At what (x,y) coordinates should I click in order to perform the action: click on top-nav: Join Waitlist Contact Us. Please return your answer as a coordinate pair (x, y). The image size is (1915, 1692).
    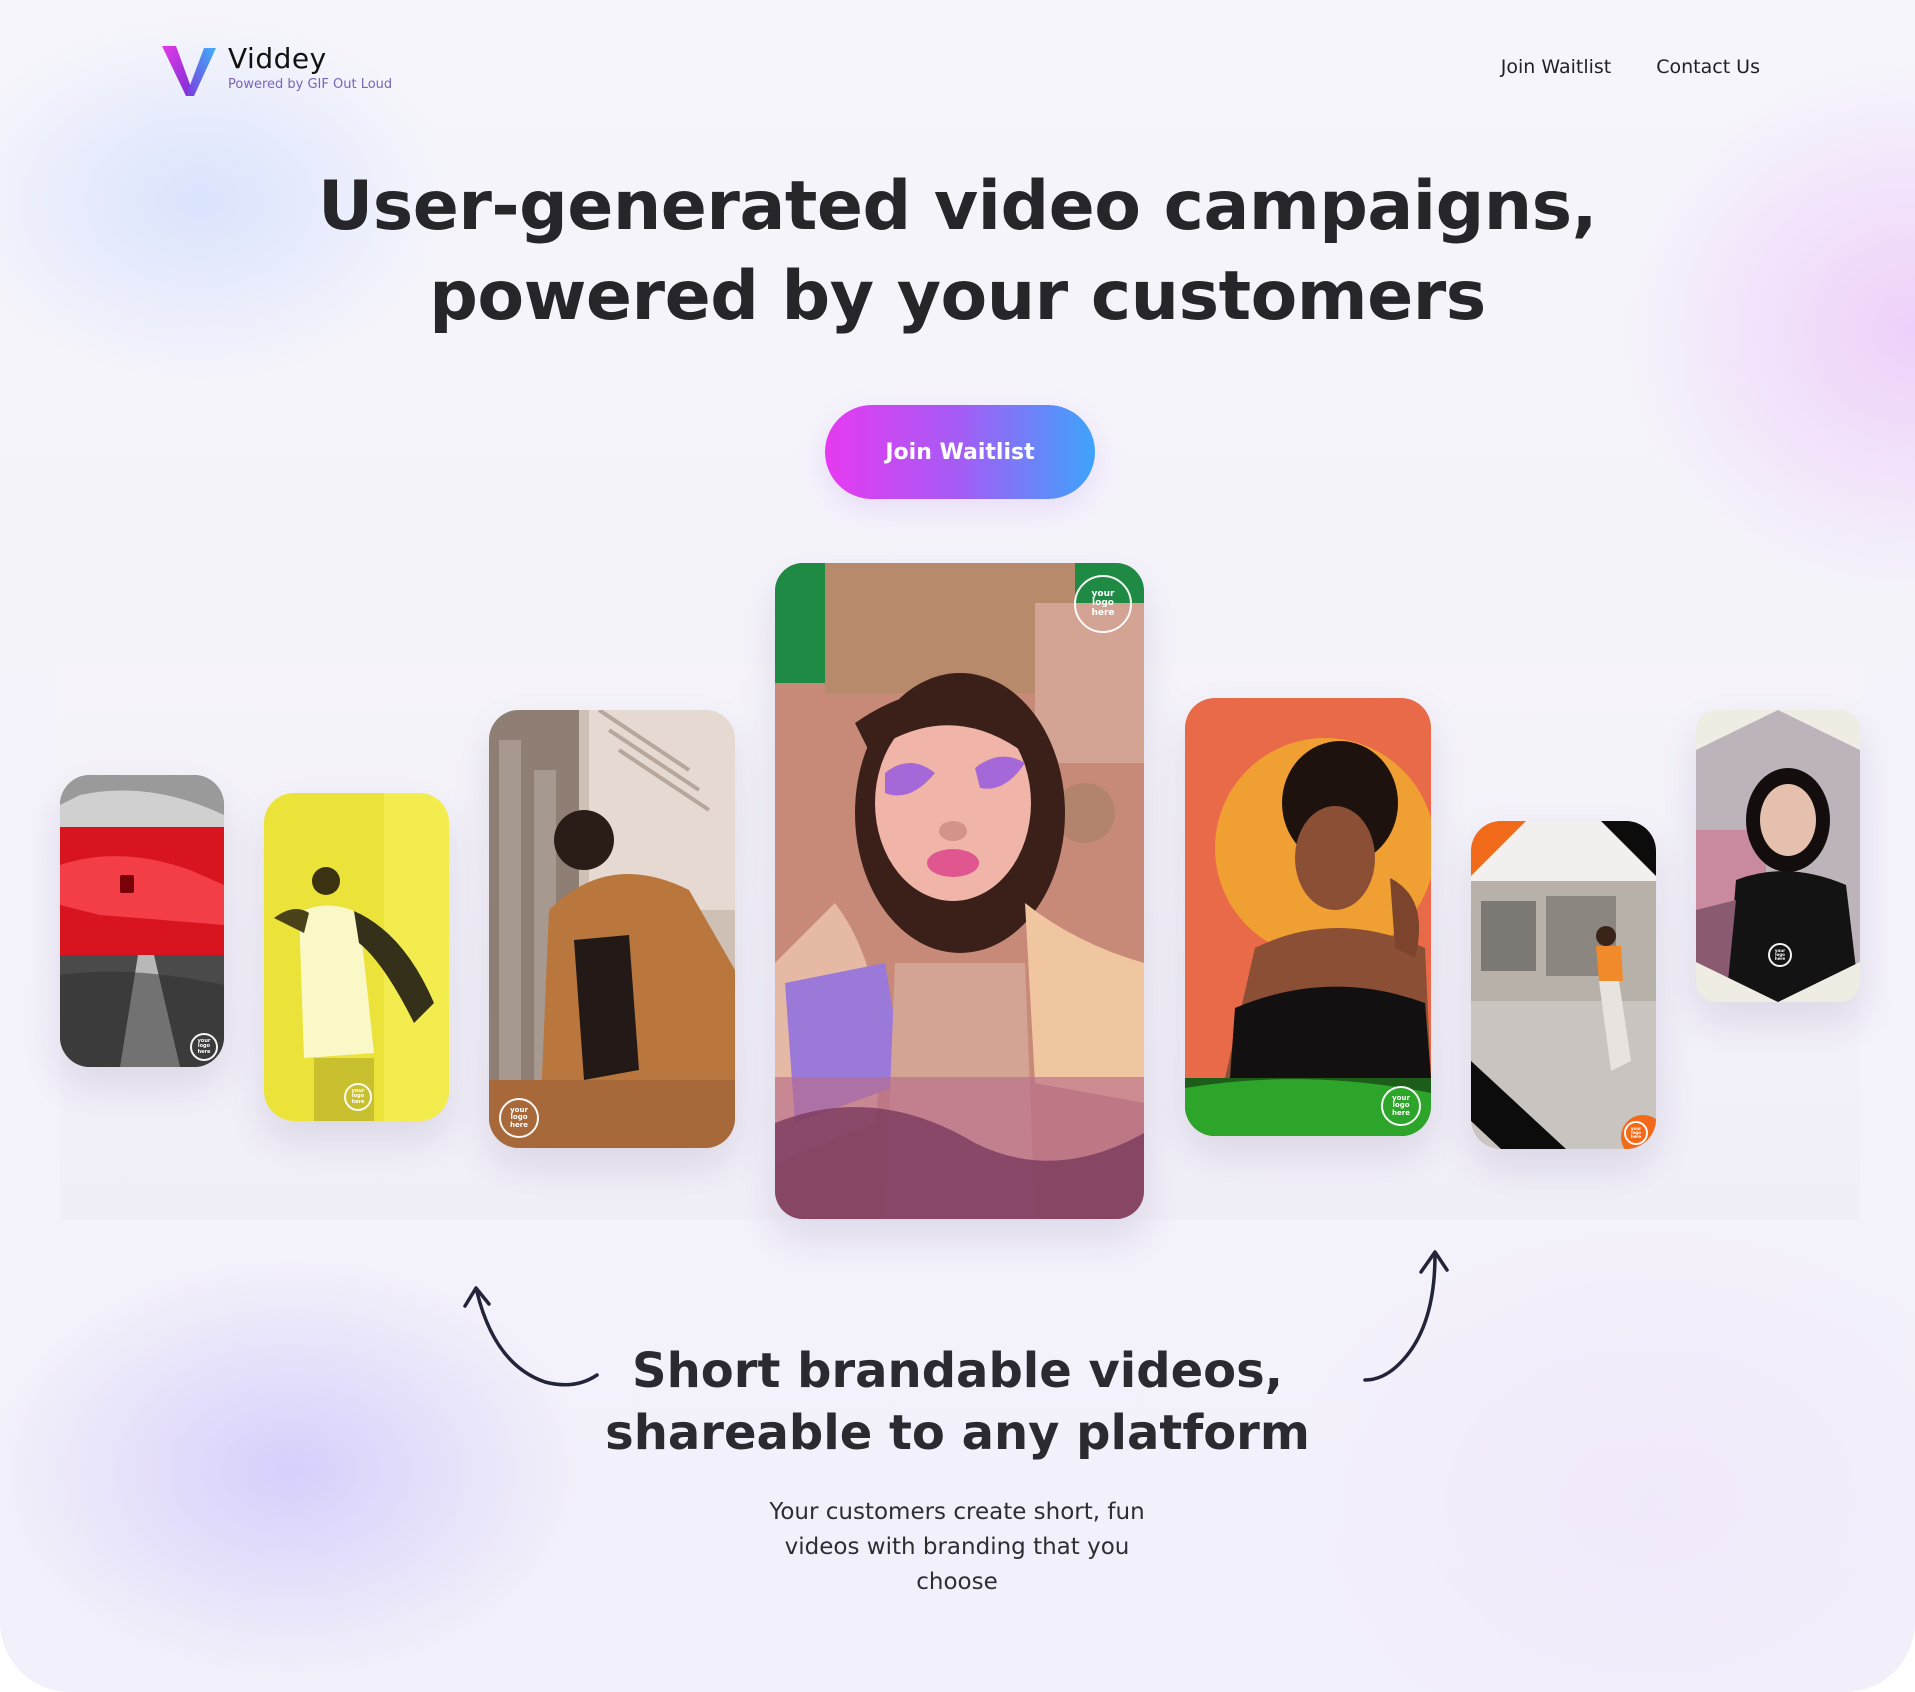
    Looking at the image, I should click on (1630, 67).